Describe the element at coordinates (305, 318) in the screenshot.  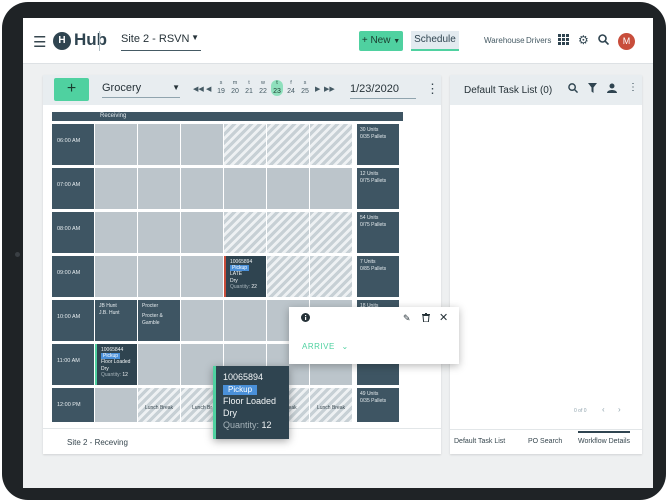
I see `info-icon` at that location.